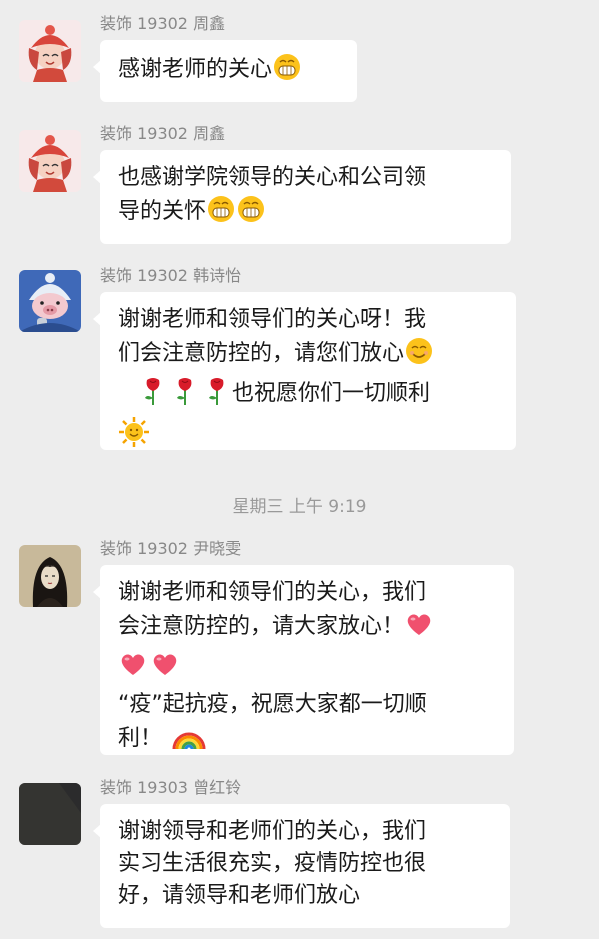 The height and width of the screenshot is (939, 599). I want to click on sender-name: 装饰 19302 韩诗怡, so click(171, 275).